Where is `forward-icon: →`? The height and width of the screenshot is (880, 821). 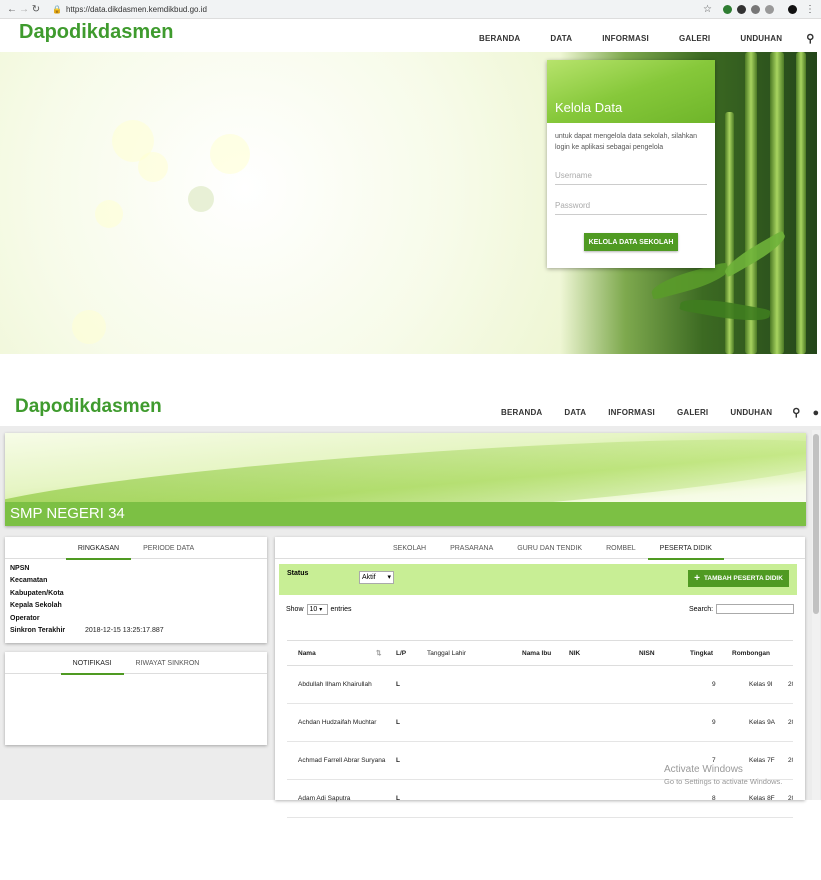 forward-icon: → is located at coordinates (24, 9).